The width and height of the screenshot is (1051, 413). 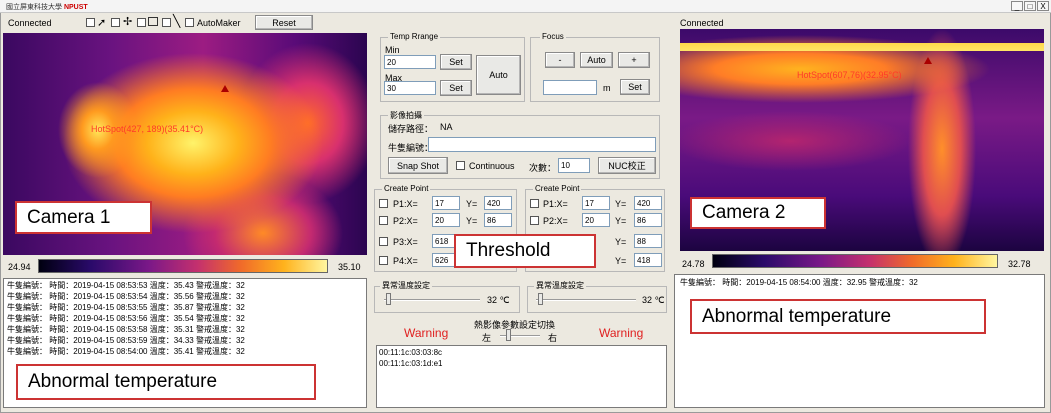 What do you see at coordinates (426, 333) in the screenshot?
I see `warning-left-label: Warning` at bounding box center [426, 333].